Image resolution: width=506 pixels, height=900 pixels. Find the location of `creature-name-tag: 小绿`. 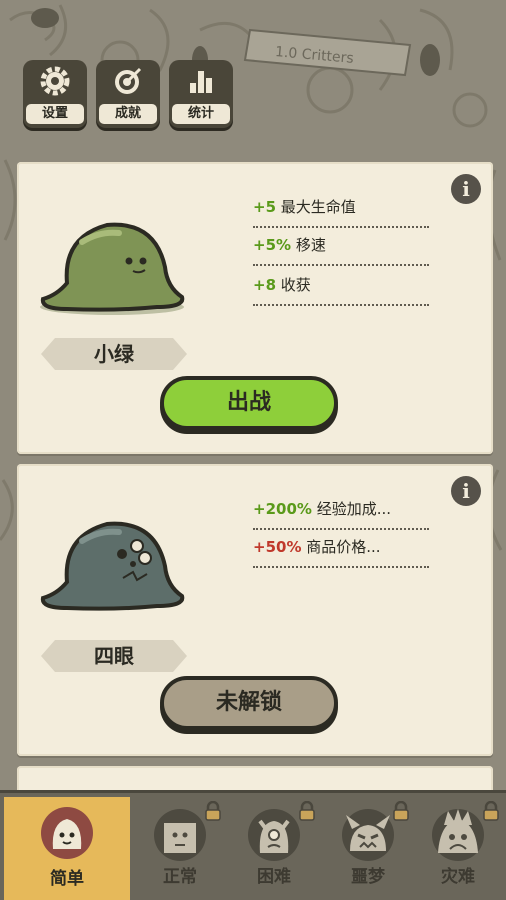

creature-name-tag: 小绿 is located at coordinates (114, 354).